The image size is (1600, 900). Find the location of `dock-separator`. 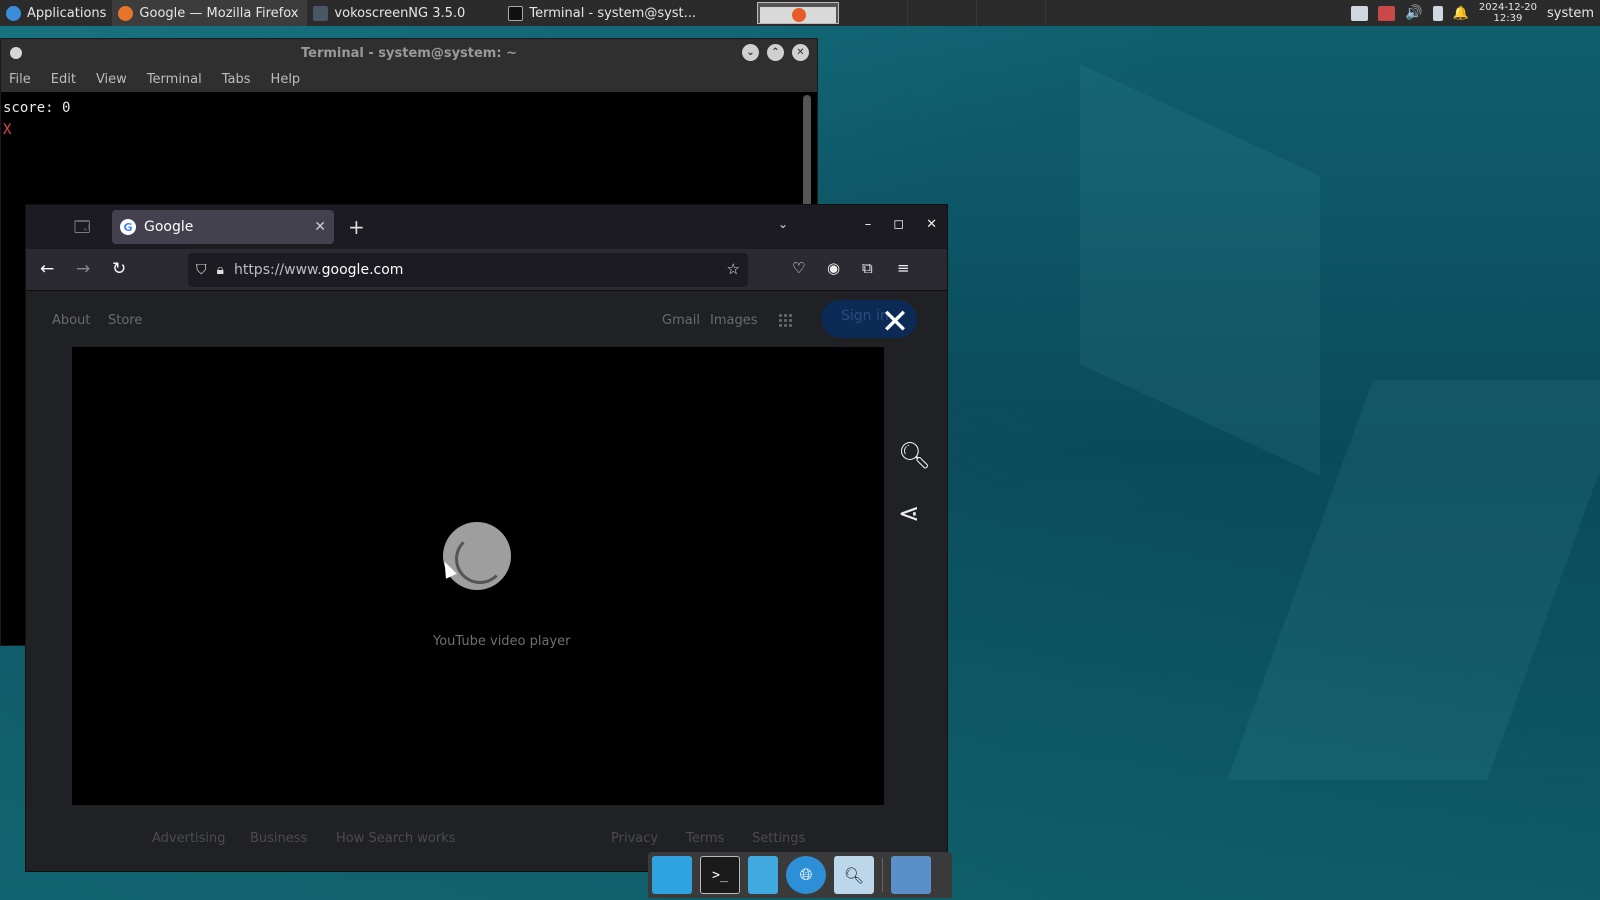

dock-separator is located at coordinates (882, 875).